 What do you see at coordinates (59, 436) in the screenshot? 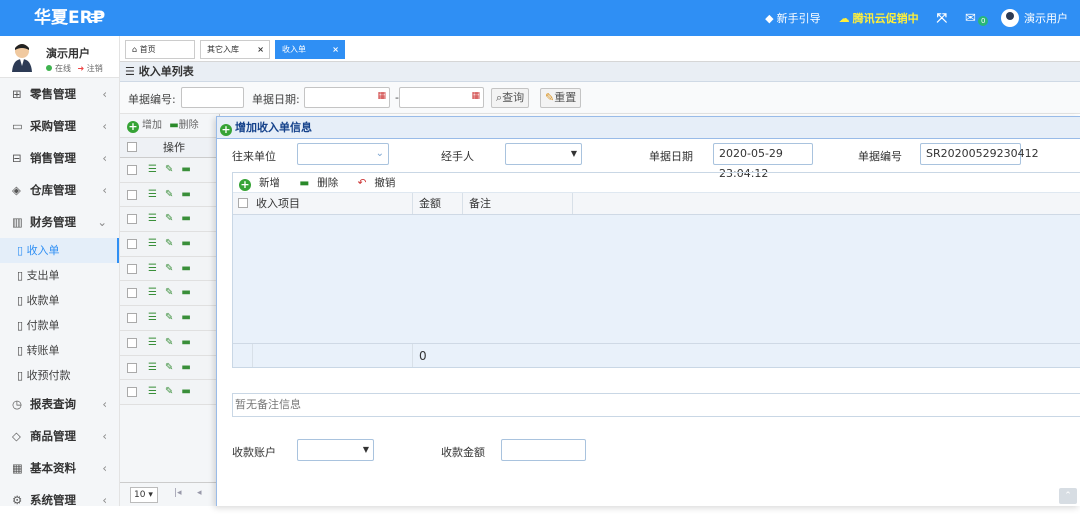
I see `sidebar-item-products: ◇ 商品管理 ‹` at bounding box center [59, 436].